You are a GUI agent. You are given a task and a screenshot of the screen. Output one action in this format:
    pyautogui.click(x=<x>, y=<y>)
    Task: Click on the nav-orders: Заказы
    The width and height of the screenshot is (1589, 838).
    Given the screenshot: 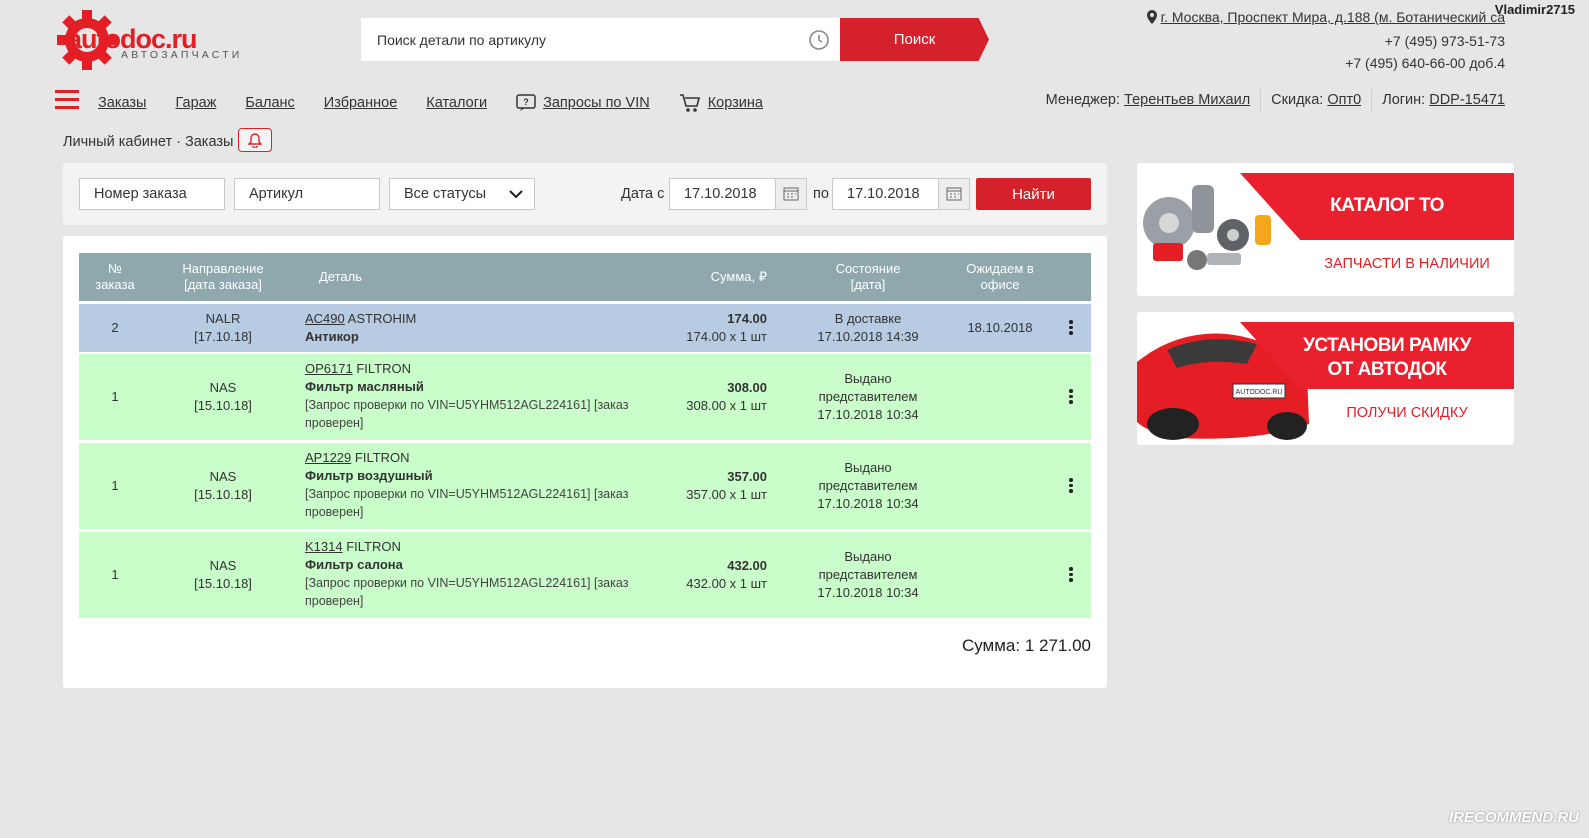 What is the action you would take?
    pyautogui.click(x=122, y=103)
    